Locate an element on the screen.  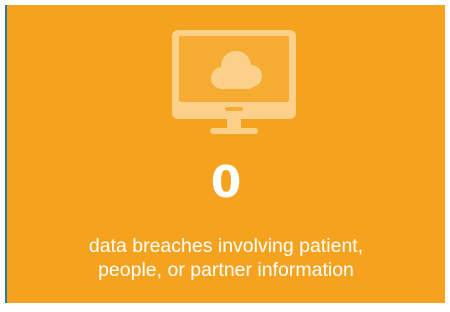
cloud-monitor-icon is located at coordinates (234, 82).